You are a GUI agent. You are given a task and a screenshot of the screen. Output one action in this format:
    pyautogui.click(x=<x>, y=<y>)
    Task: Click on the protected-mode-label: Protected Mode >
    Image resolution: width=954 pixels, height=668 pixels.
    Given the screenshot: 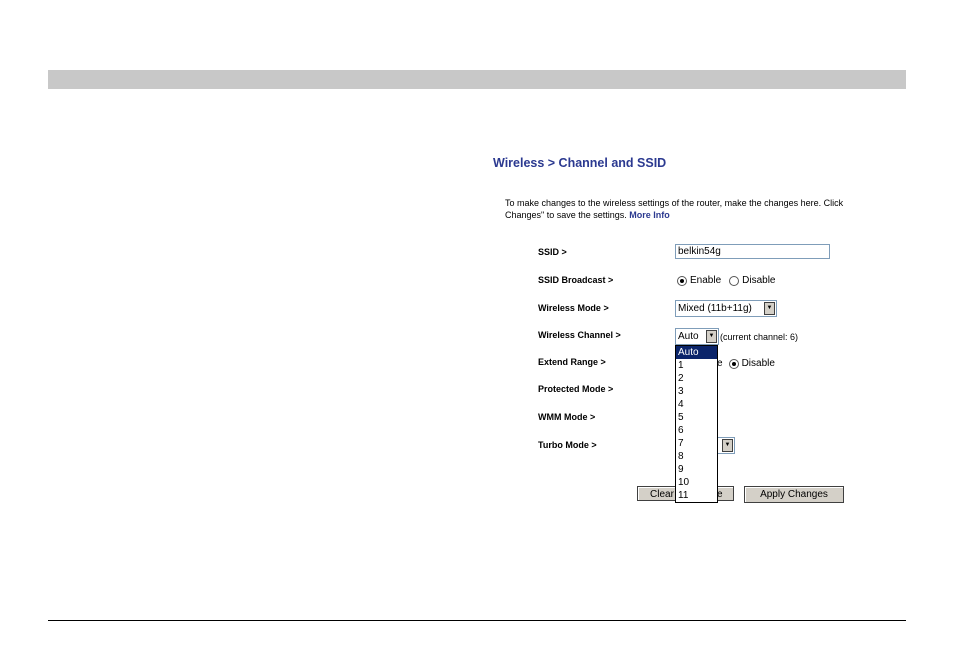 What is the action you would take?
    pyautogui.click(x=576, y=389)
    